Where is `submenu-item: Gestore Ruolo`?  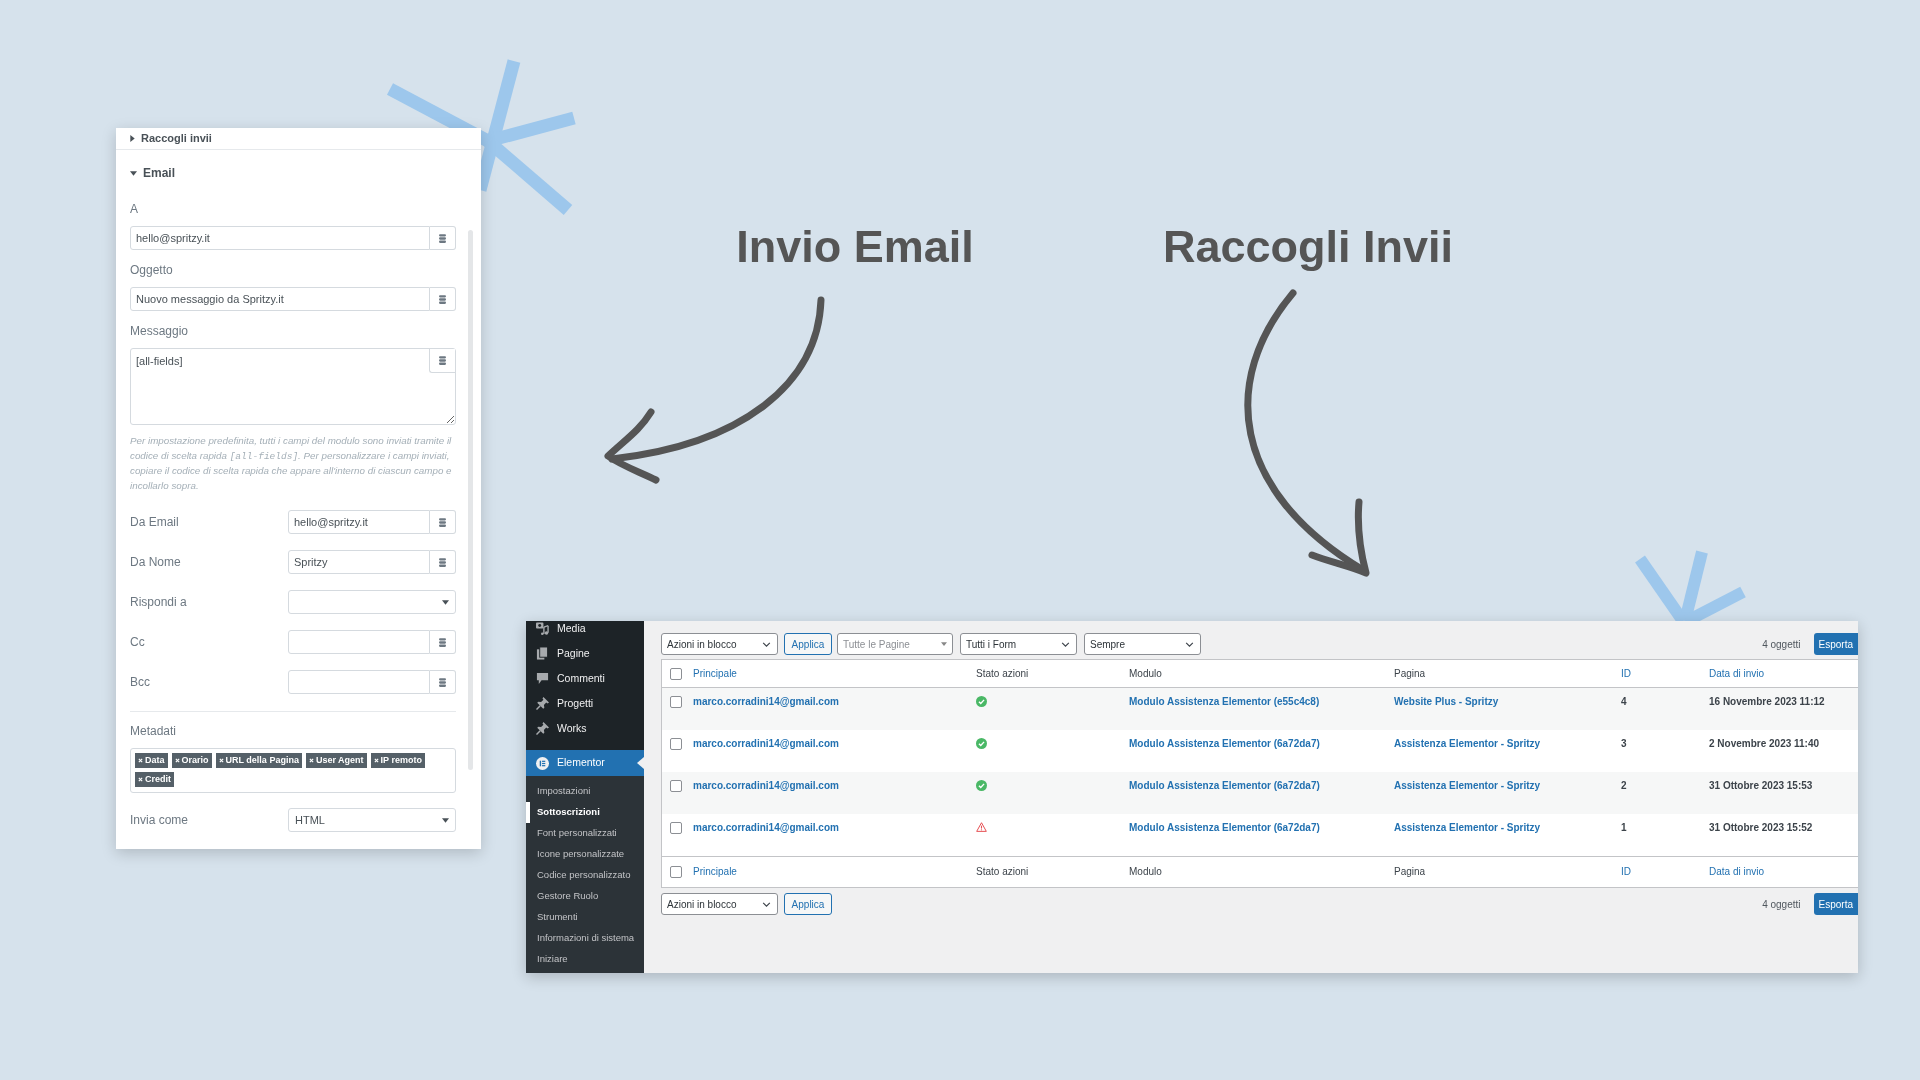
submenu-item: Gestore Ruolo is located at coordinates (585, 896).